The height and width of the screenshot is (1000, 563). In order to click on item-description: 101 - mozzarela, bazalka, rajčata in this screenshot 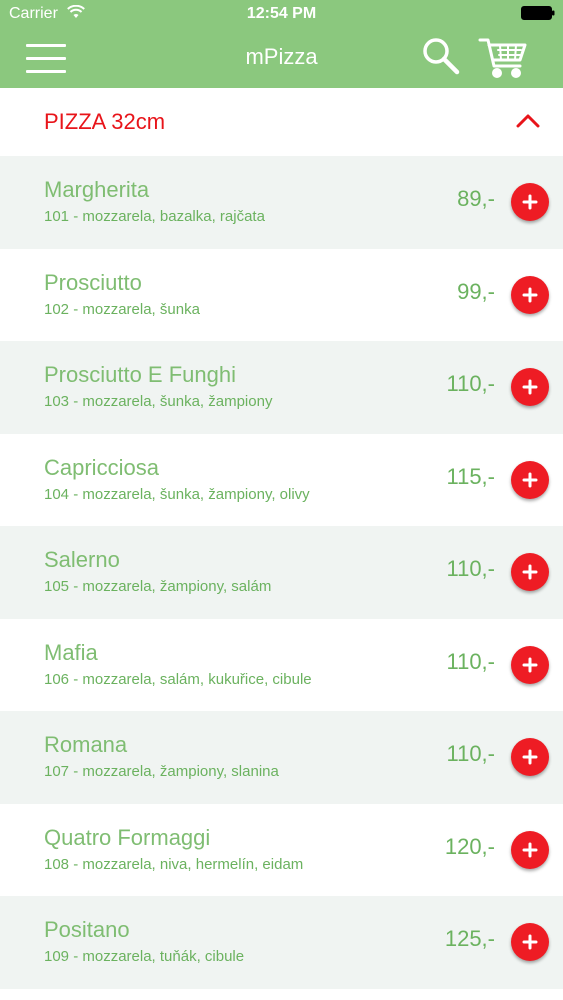, I will do `click(154, 216)`.